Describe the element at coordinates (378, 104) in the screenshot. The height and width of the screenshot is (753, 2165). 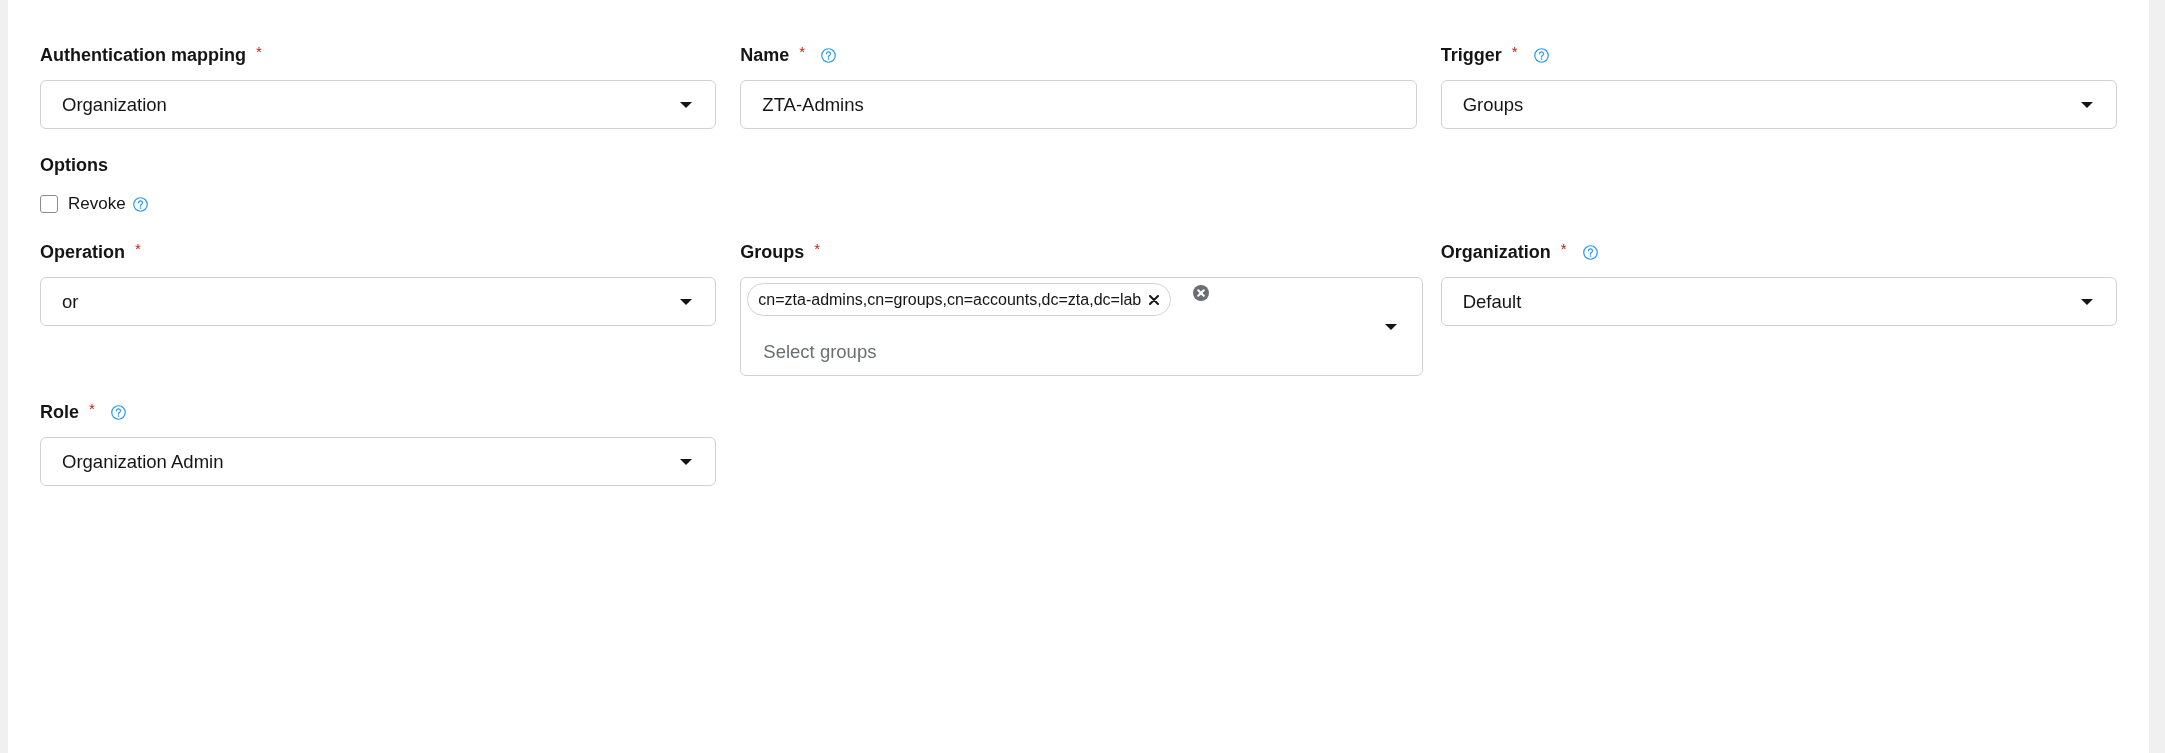
I see `select-toggle: Organization` at that location.